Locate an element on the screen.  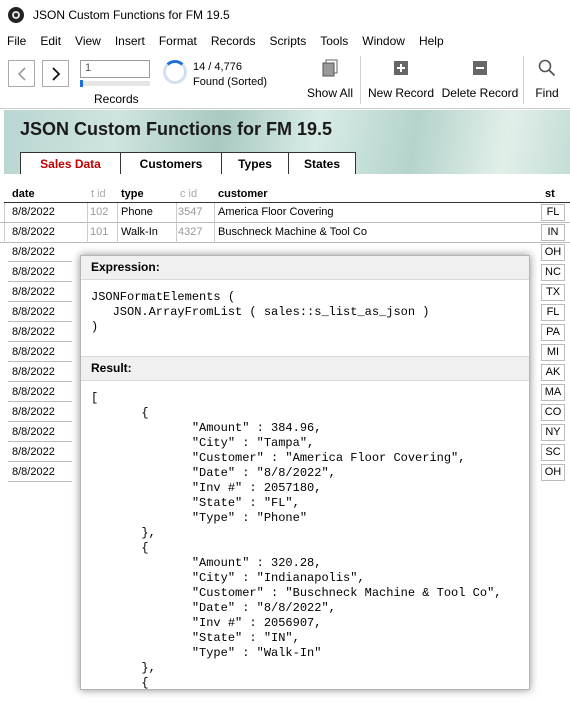
next-record-button is located at coordinates (55, 73).